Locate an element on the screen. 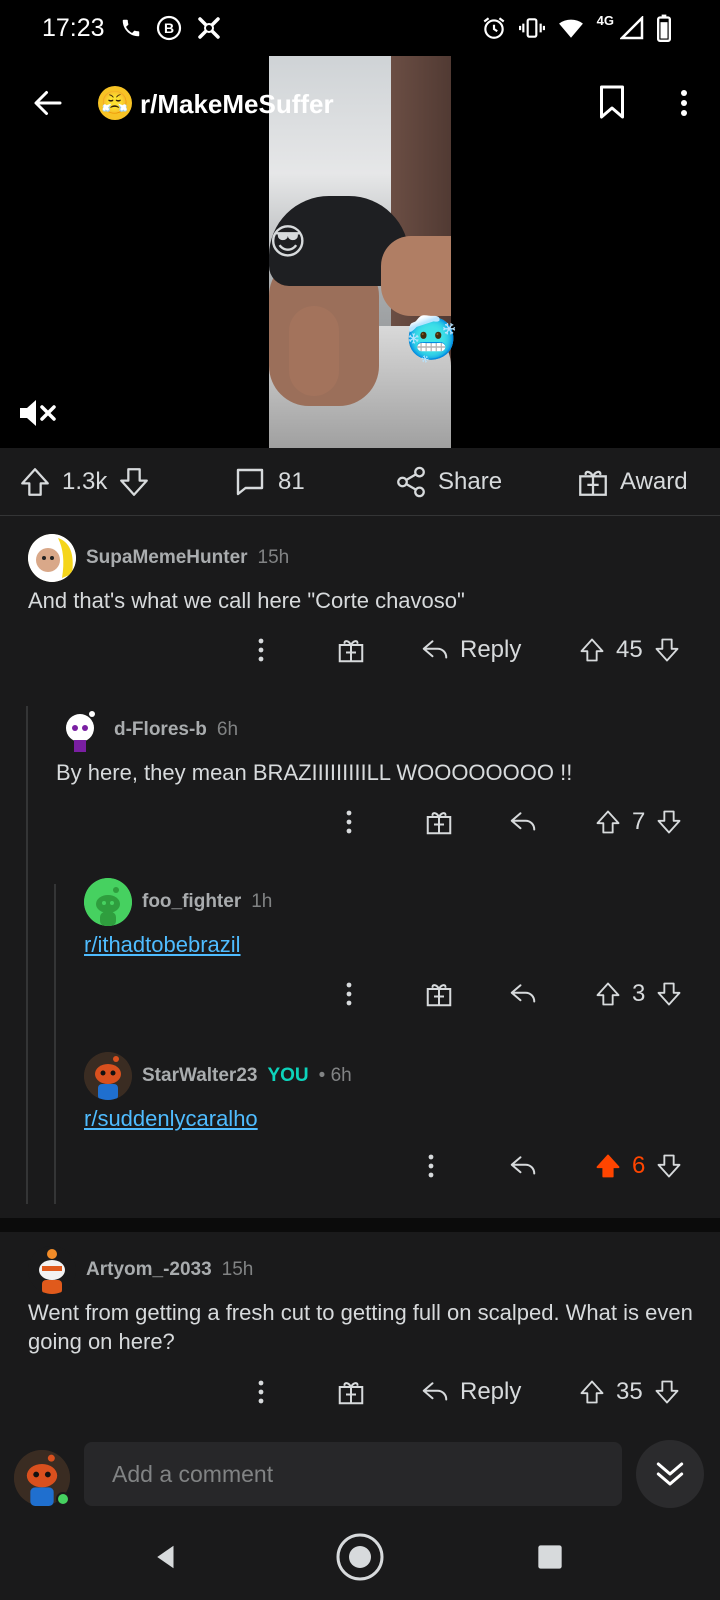 This screenshot has width=720, height=1600. comment: foo_fighter 1h r/ithadtobebrazil is located at coordinates (394, 918).